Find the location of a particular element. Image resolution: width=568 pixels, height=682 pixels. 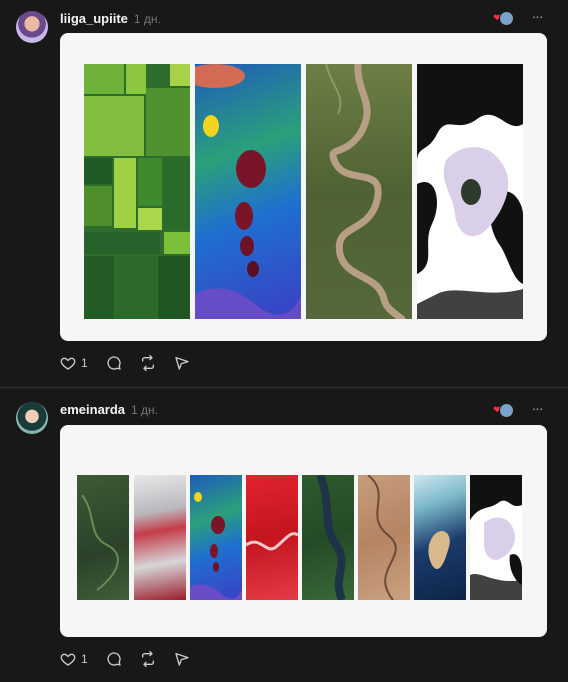

username: emeinarda is located at coordinates (92, 409).